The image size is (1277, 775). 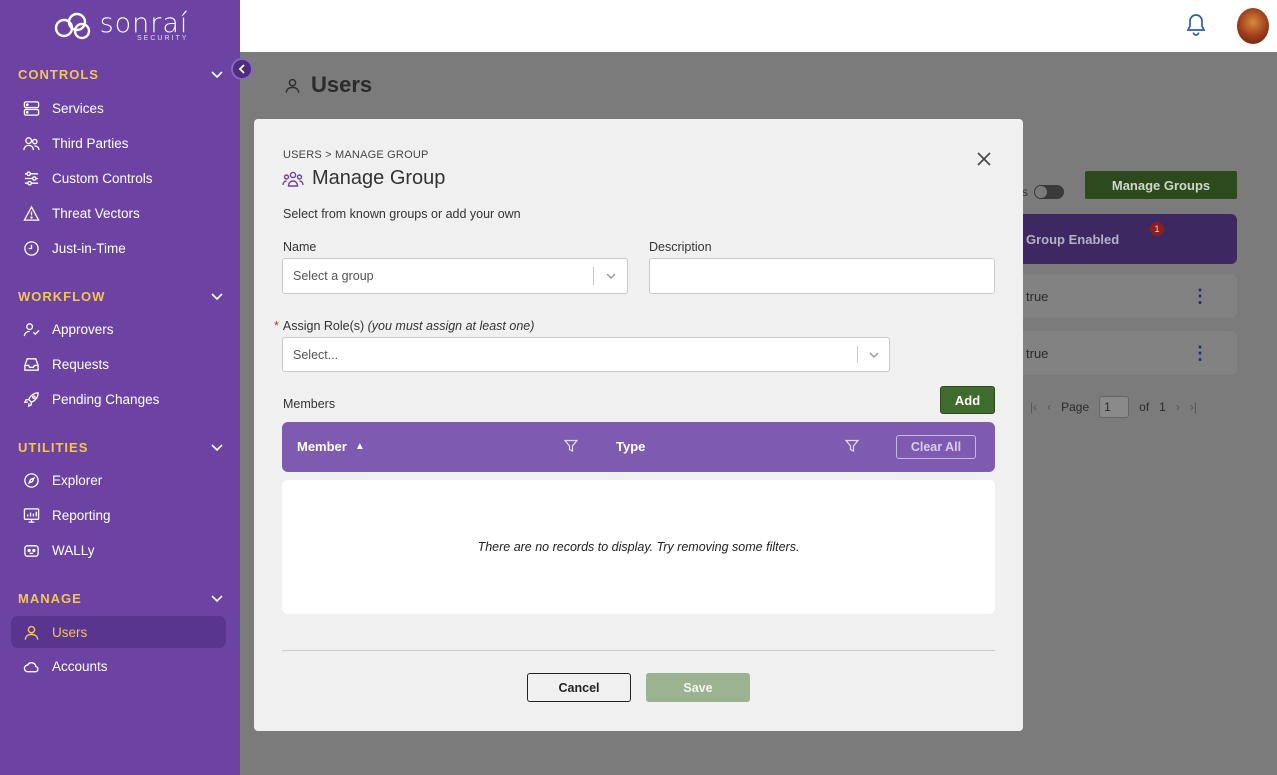 I want to click on section-controls-header: CONTROLS, so click(x=121, y=74).